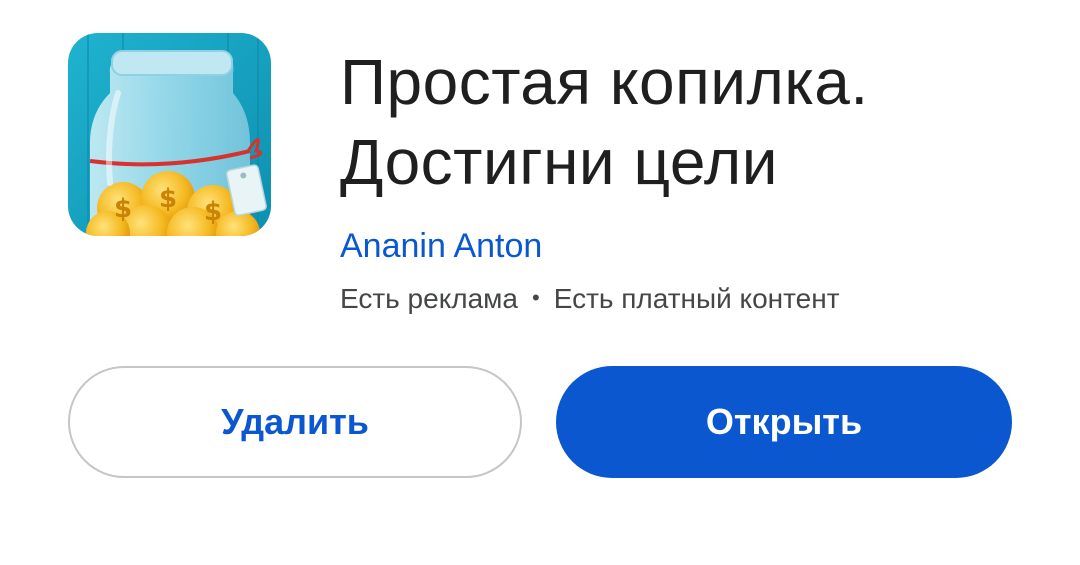 This screenshot has height=565, width=1080. I want to click on app-meta: Есть реклама • Есть платный контент, so click(590, 300).